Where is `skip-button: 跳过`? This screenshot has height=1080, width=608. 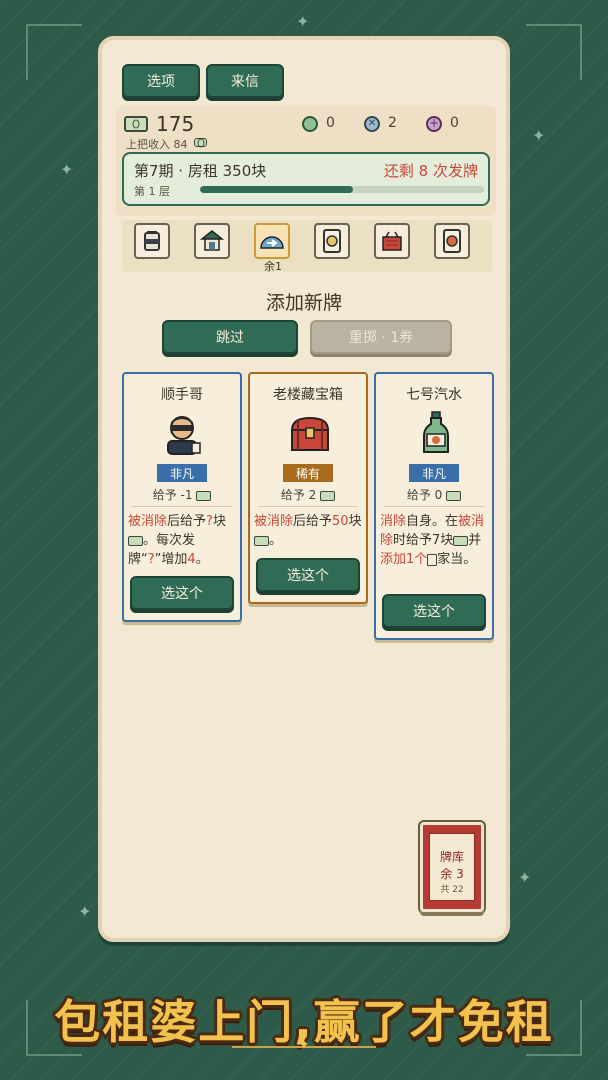
skip-button: 跳过 is located at coordinates (230, 337).